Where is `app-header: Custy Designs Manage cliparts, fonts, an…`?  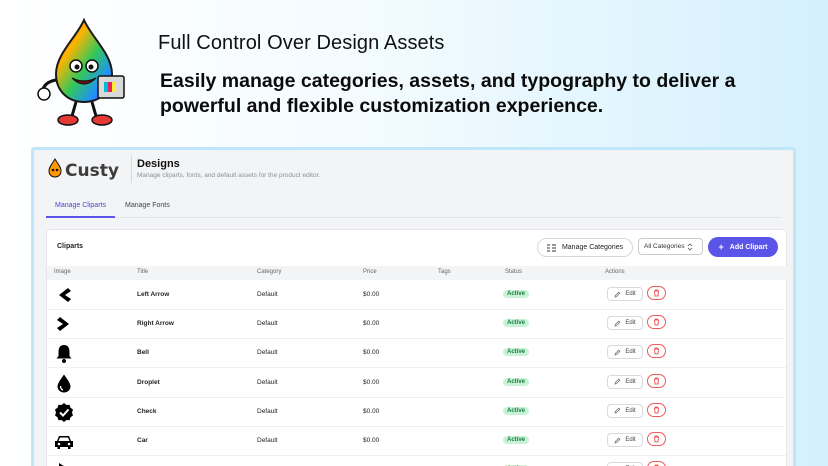
app-header: Custy Designs Manage cliparts, fonts, an… is located at coordinates (413, 170).